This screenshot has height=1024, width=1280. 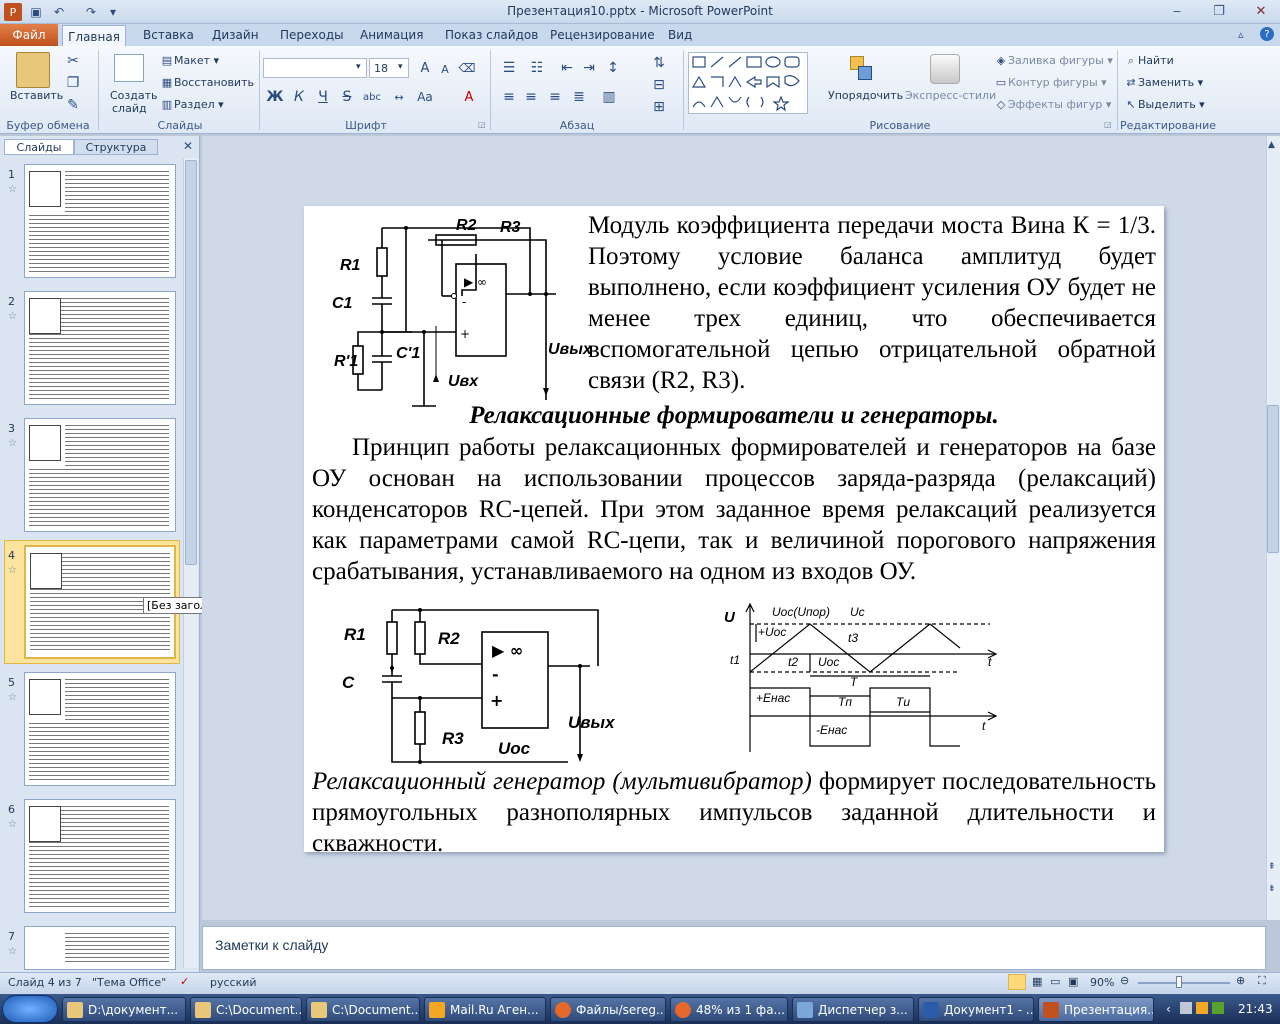 What do you see at coordinates (1179, 982) in the screenshot?
I see `zoom-slider-thumb` at bounding box center [1179, 982].